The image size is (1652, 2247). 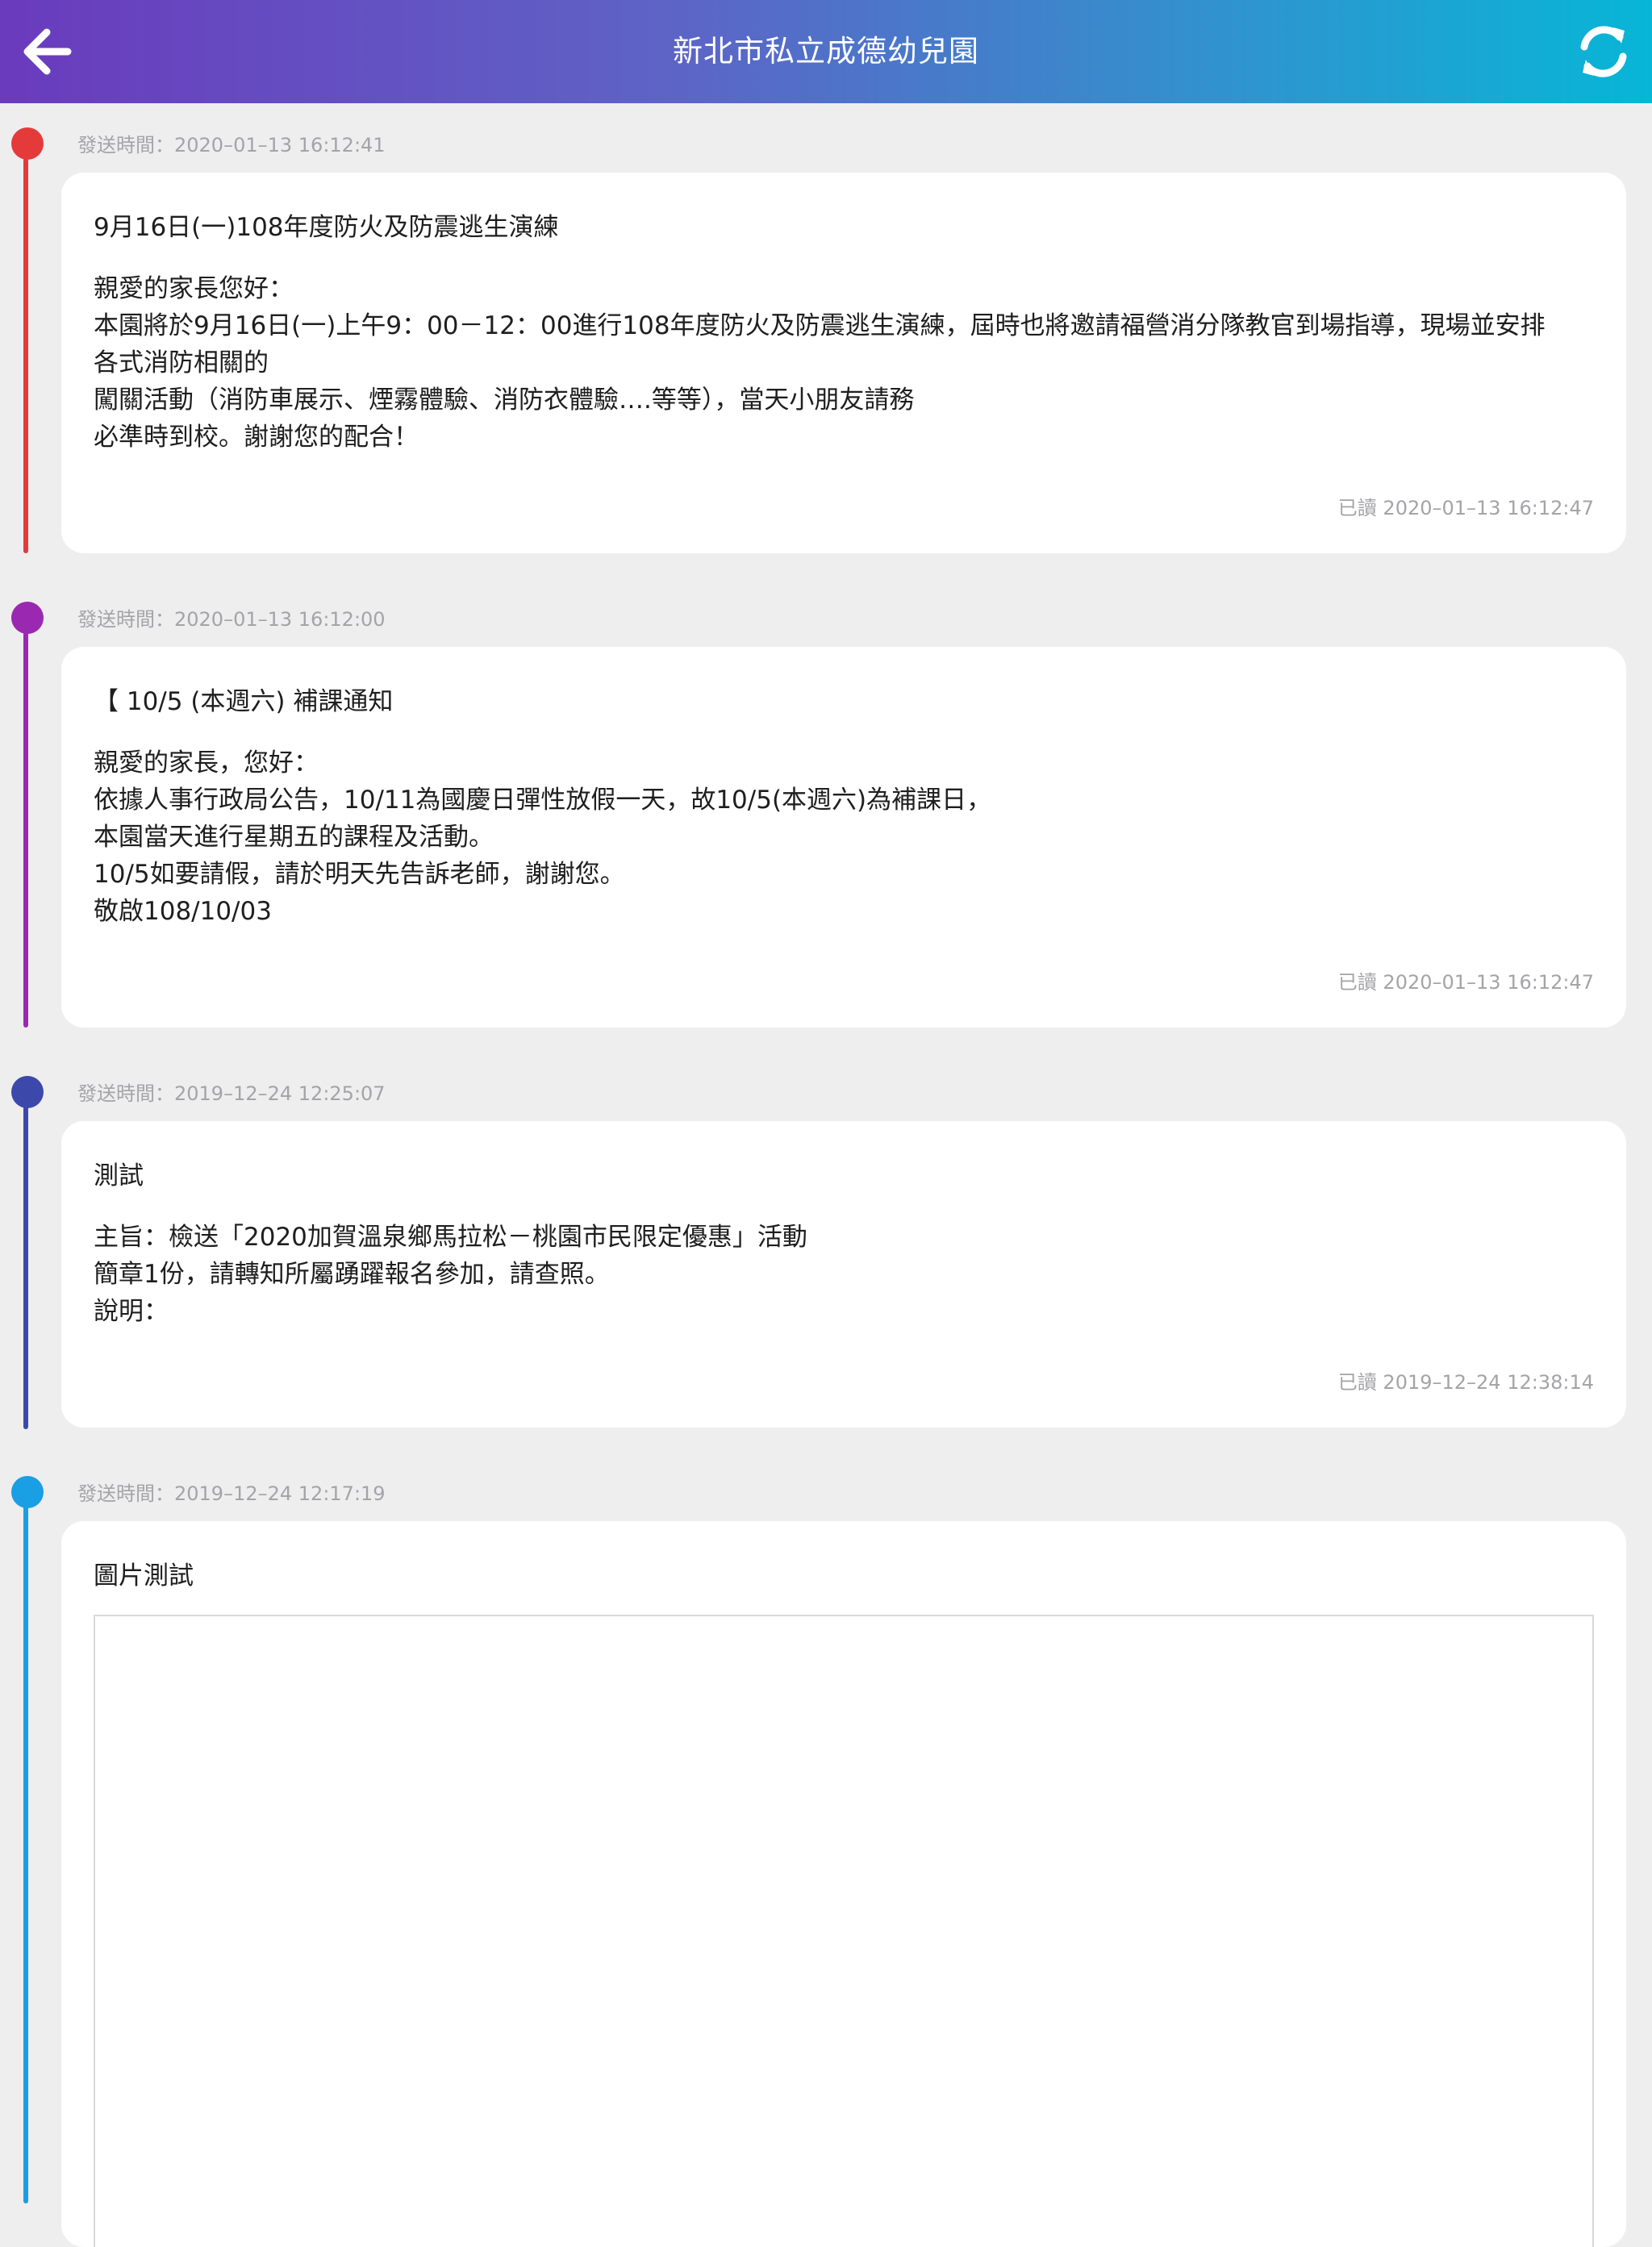 What do you see at coordinates (450, 1237) in the screenshot?
I see `message-body-line: 主旨：檢送「2020加賀溫泉鄉馬拉松－桃園市民限定優惠」活動` at bounding box center [450, 1237].